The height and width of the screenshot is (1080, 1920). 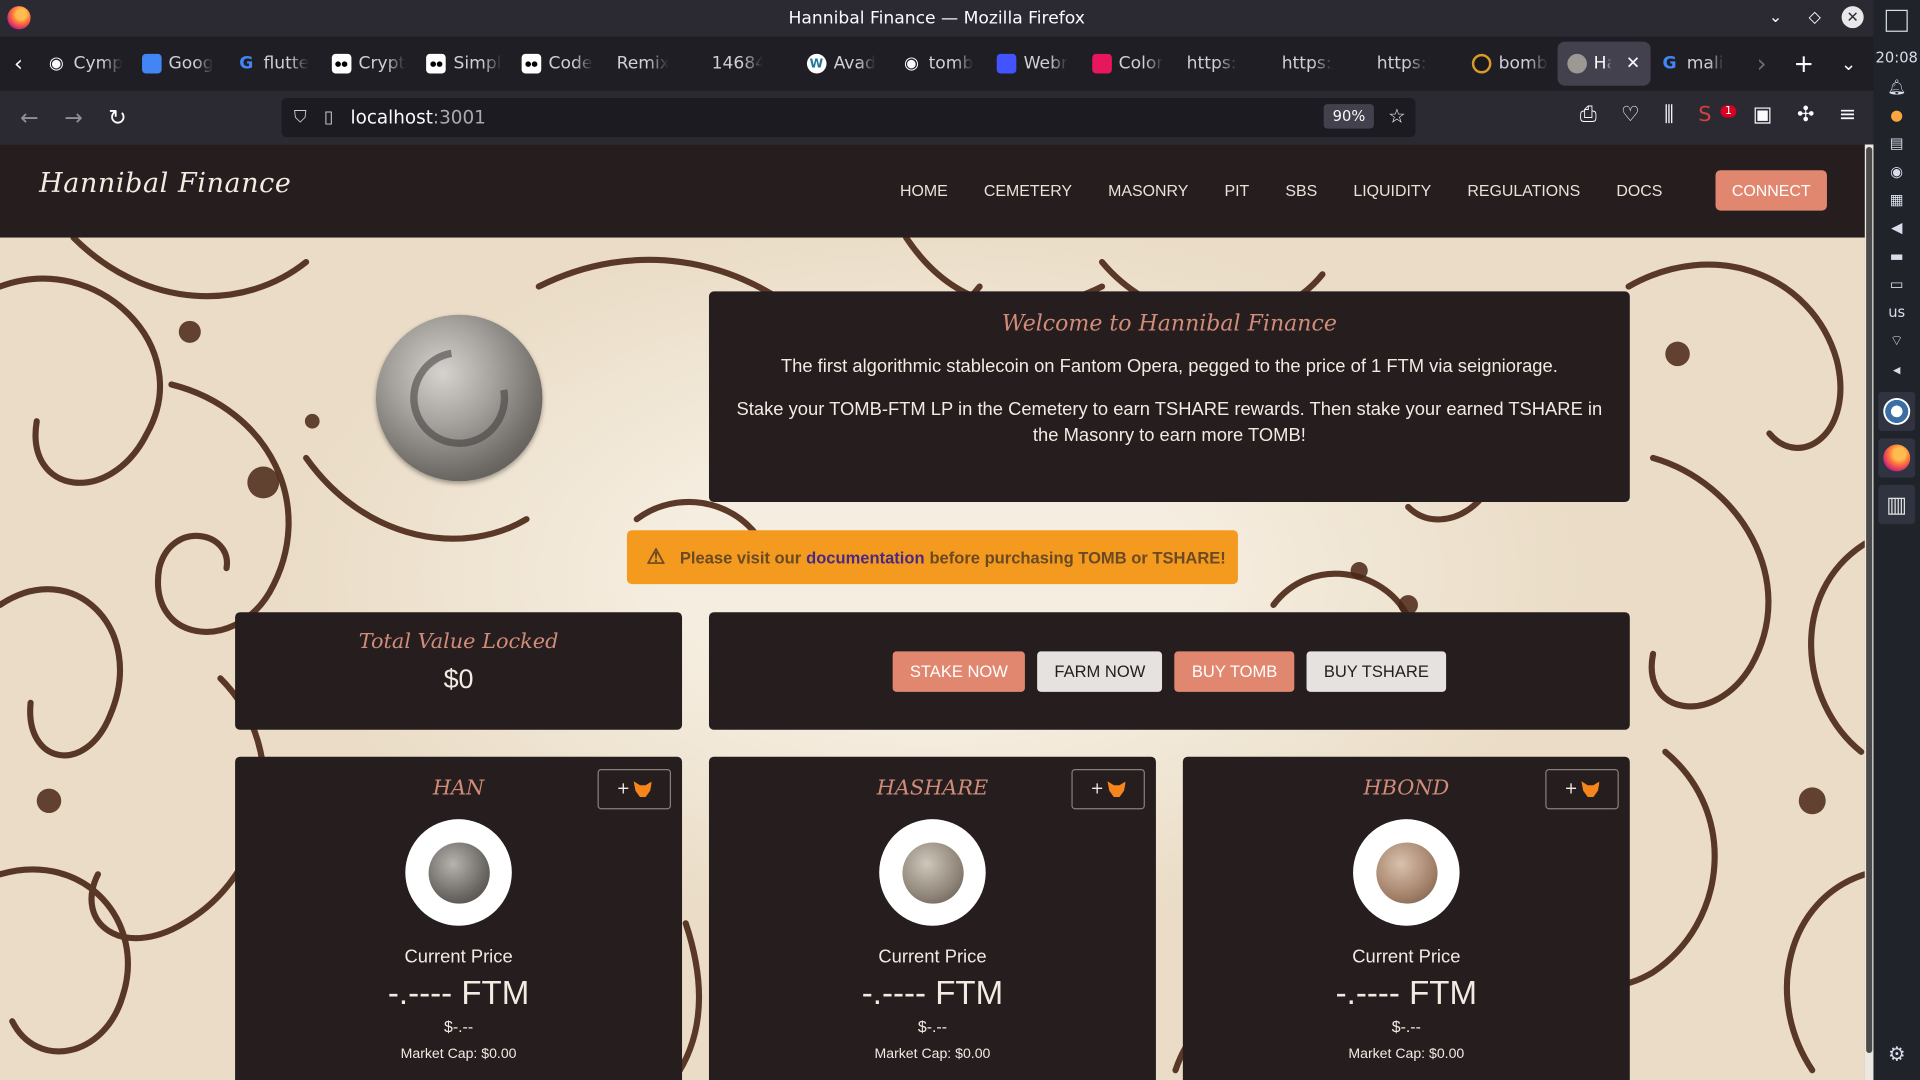 I want to click on tab-2: Gflutte, so click(x=274, y=64).